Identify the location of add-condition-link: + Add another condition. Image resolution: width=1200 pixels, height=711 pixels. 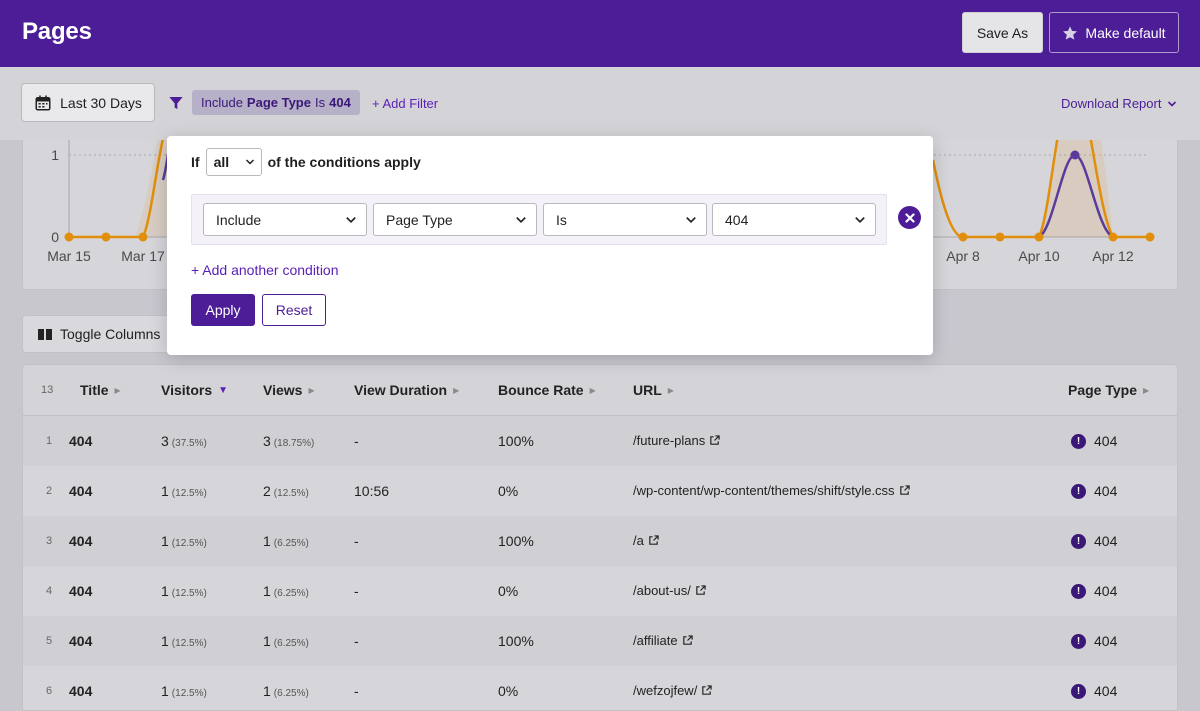
(265, 270).